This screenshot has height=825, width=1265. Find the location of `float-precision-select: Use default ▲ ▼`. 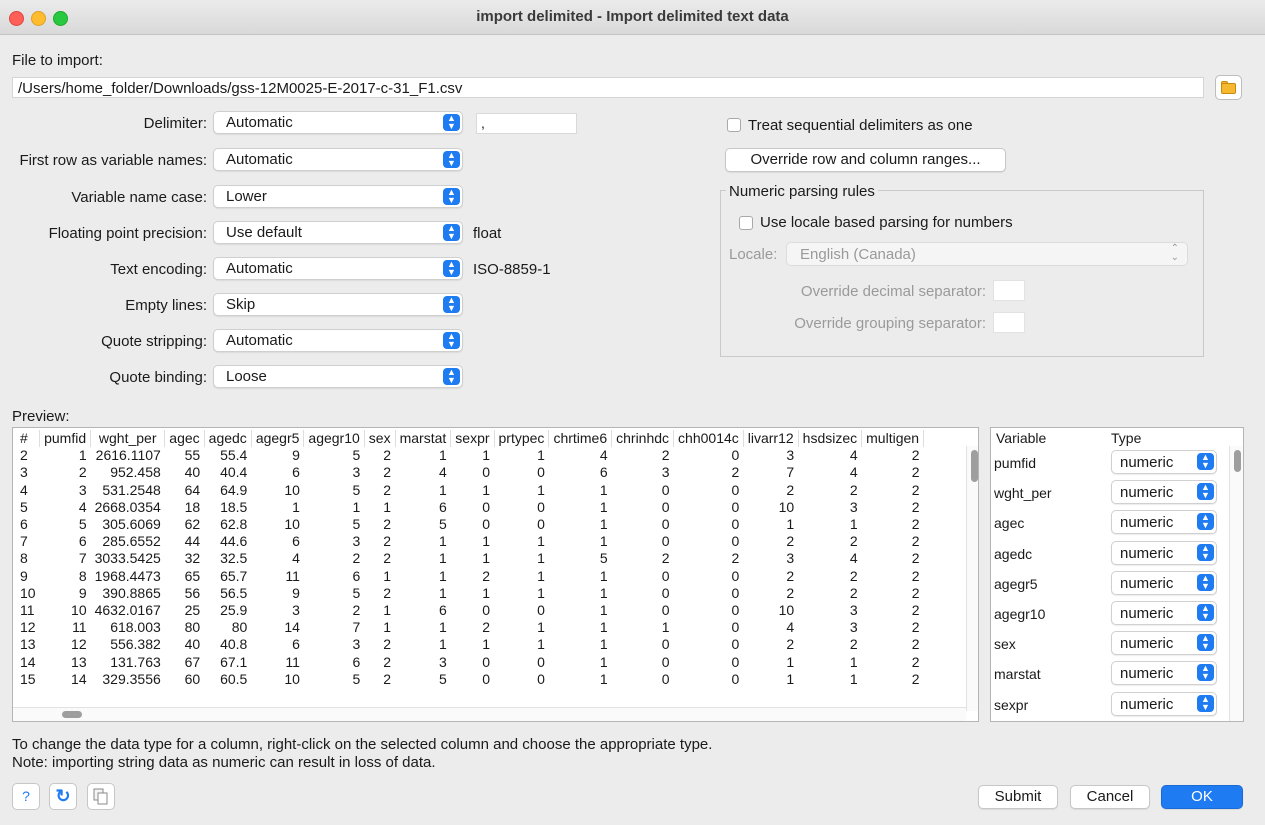

float-precision-select: Use default ▲ ▼ is located at coordinates (338, 232).